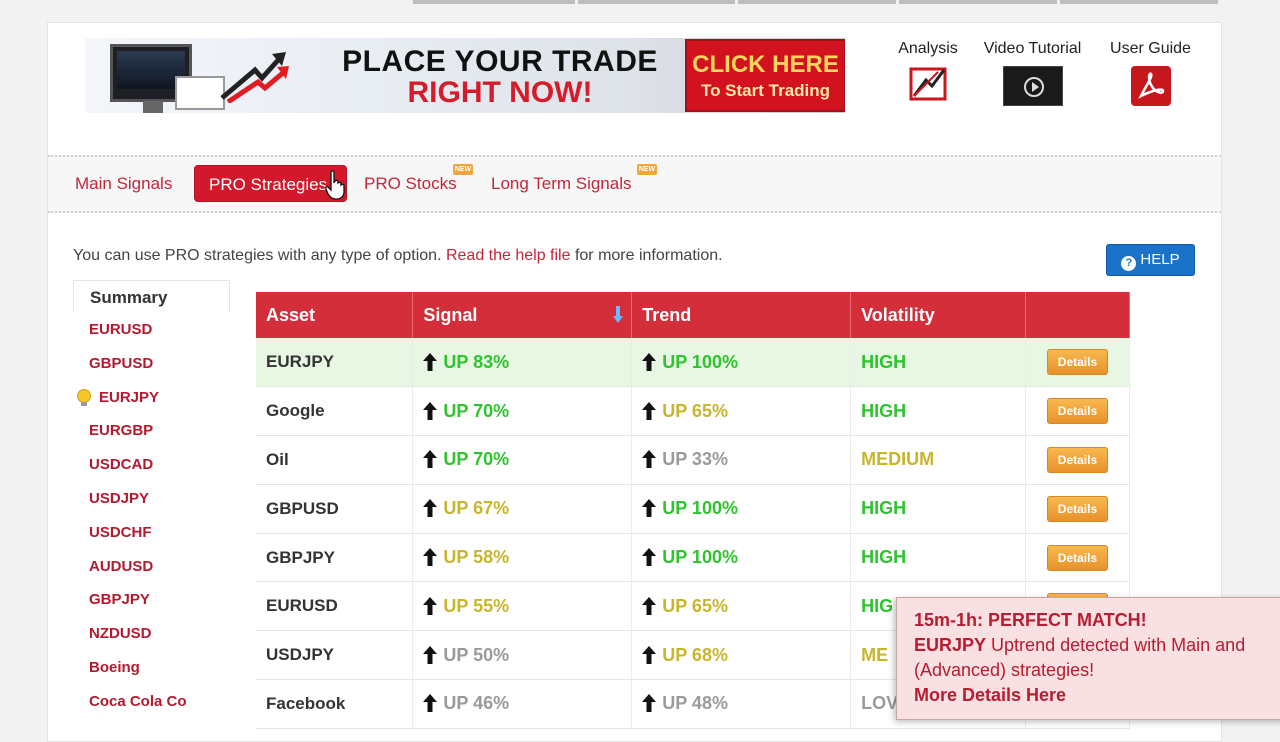 This screenshot has width=1280, height=742. I want to click on sidebar-item-gbpusd: GBPUSD, so click(151, 364).